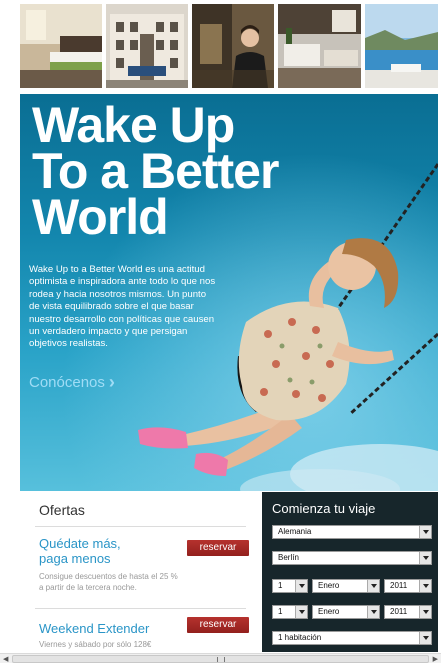  What do you see at coordinates (346, 586) in the screenshot?
I see `checkin-month-select: Enero` at bounding box center [346, 586].